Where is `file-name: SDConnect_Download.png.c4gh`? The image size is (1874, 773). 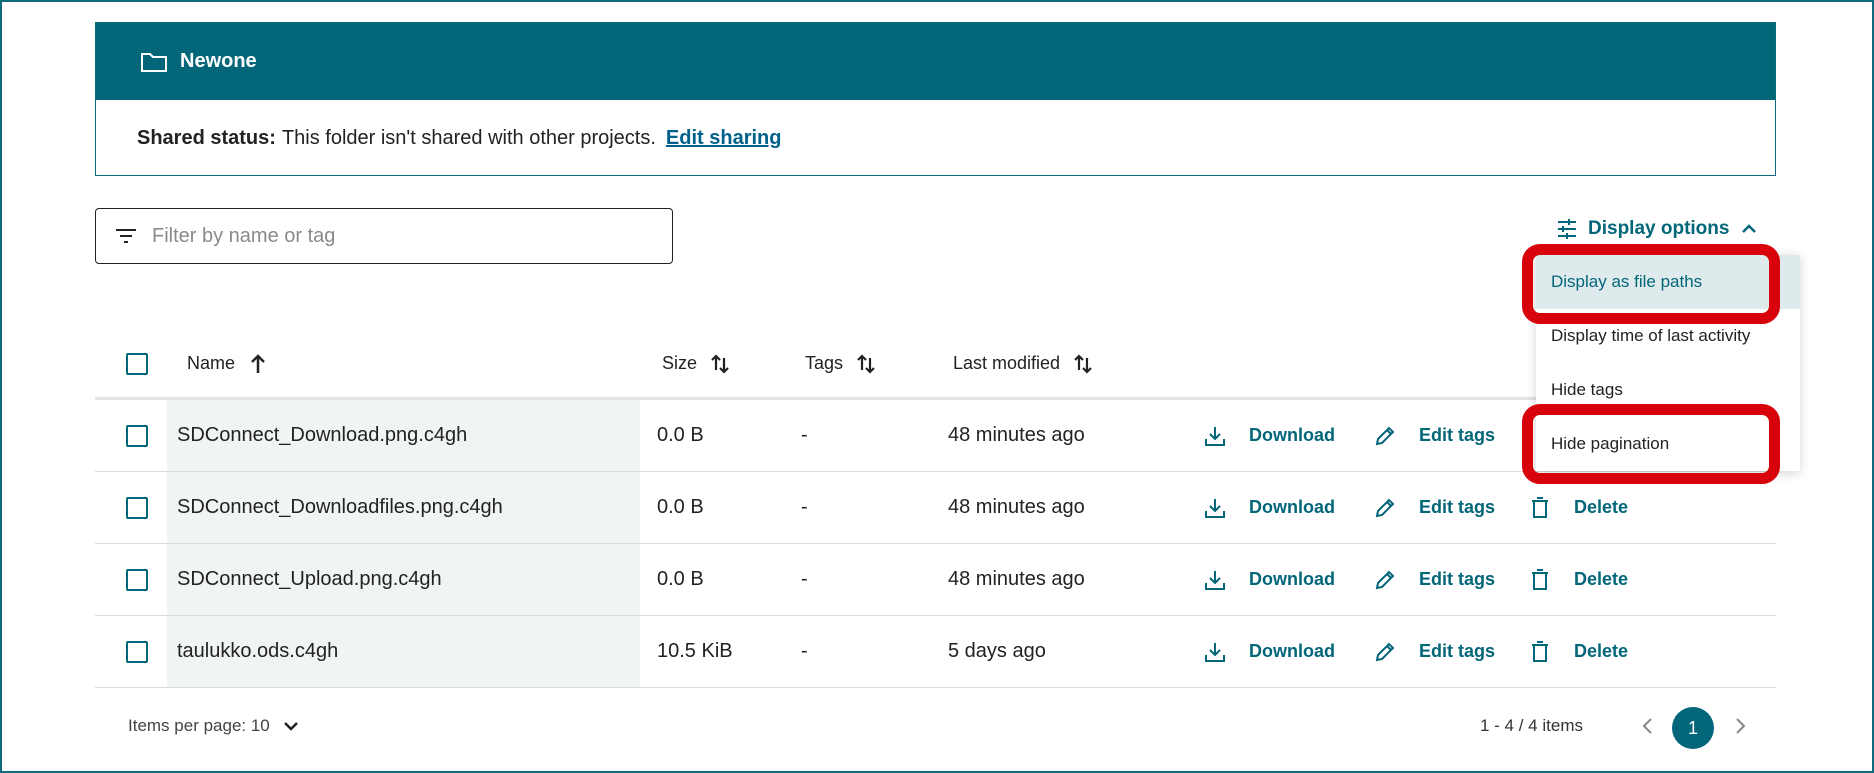 file-name: SDConnect_Download.png.c4gh is located at coordinates (403, 435).